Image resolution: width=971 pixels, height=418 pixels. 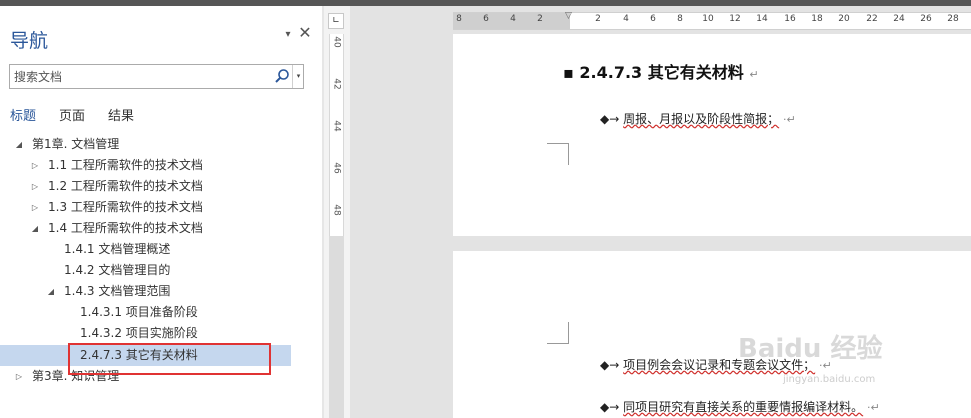 I want to click on nav-search-input, so click(x=140, y=76).